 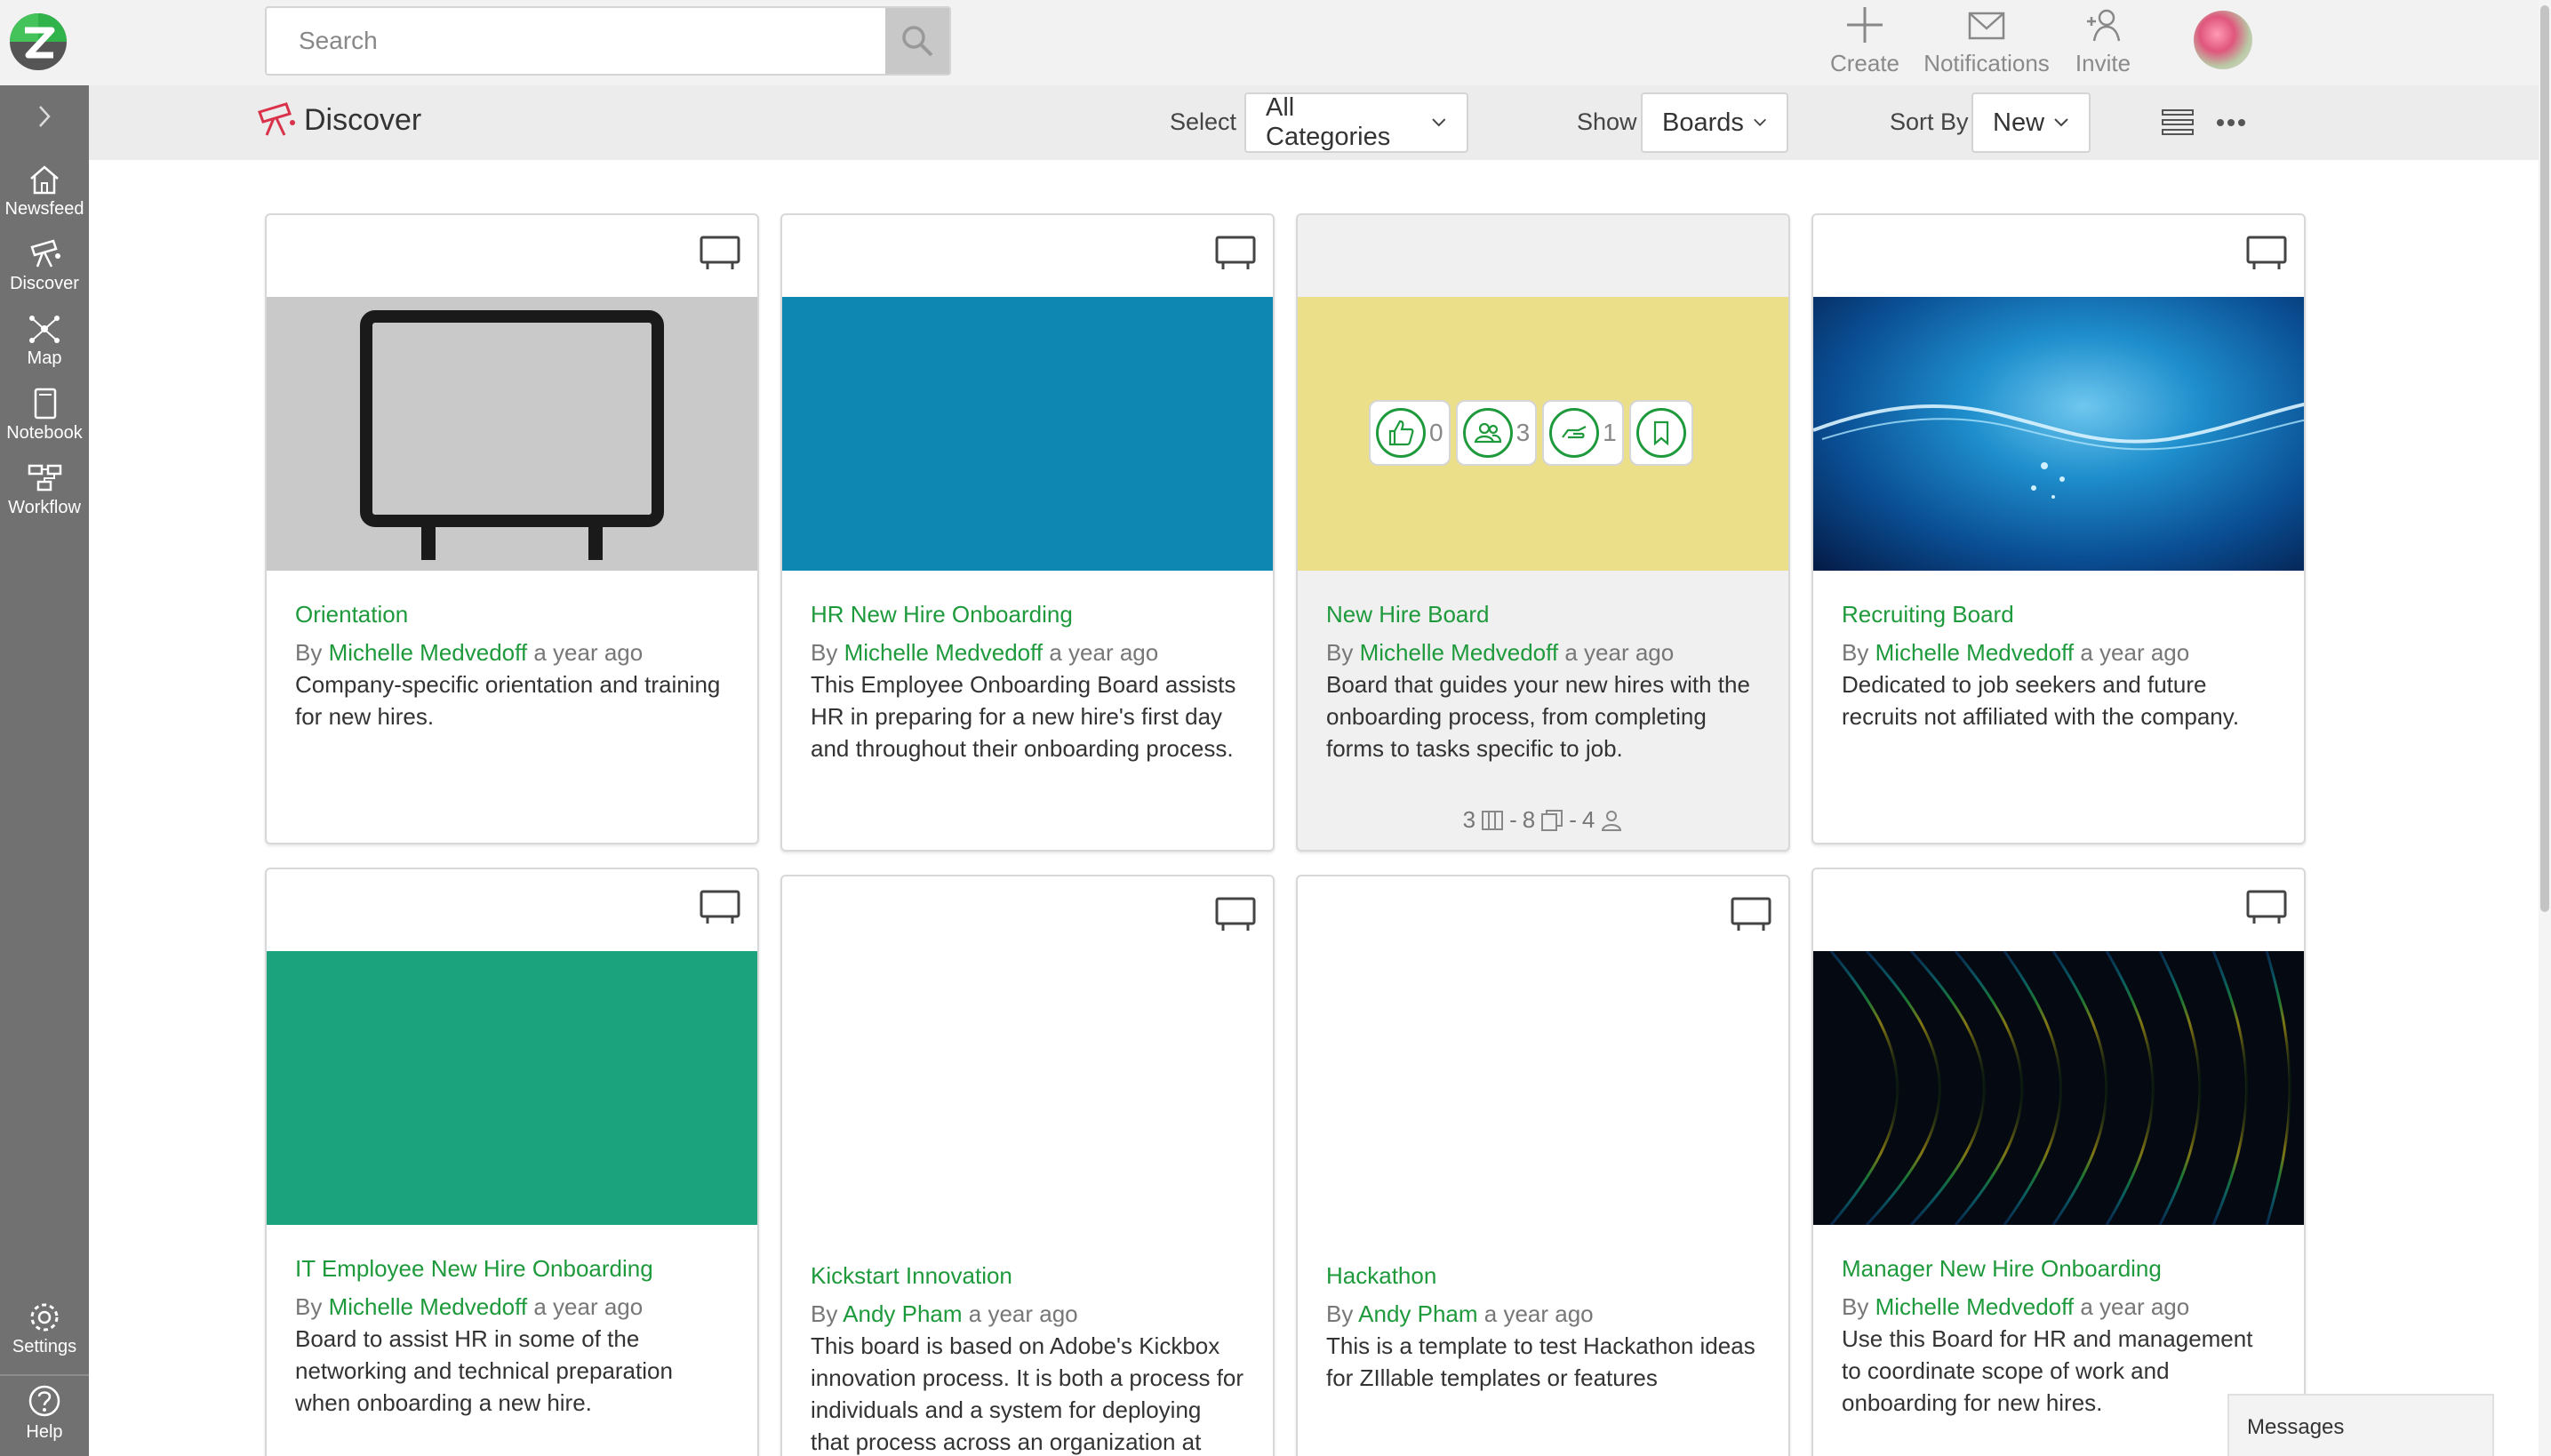 What do you see at coordinates (1660, 433) in the screenshot?
I see `bookmark-button` at bounding box center [1660, 433].